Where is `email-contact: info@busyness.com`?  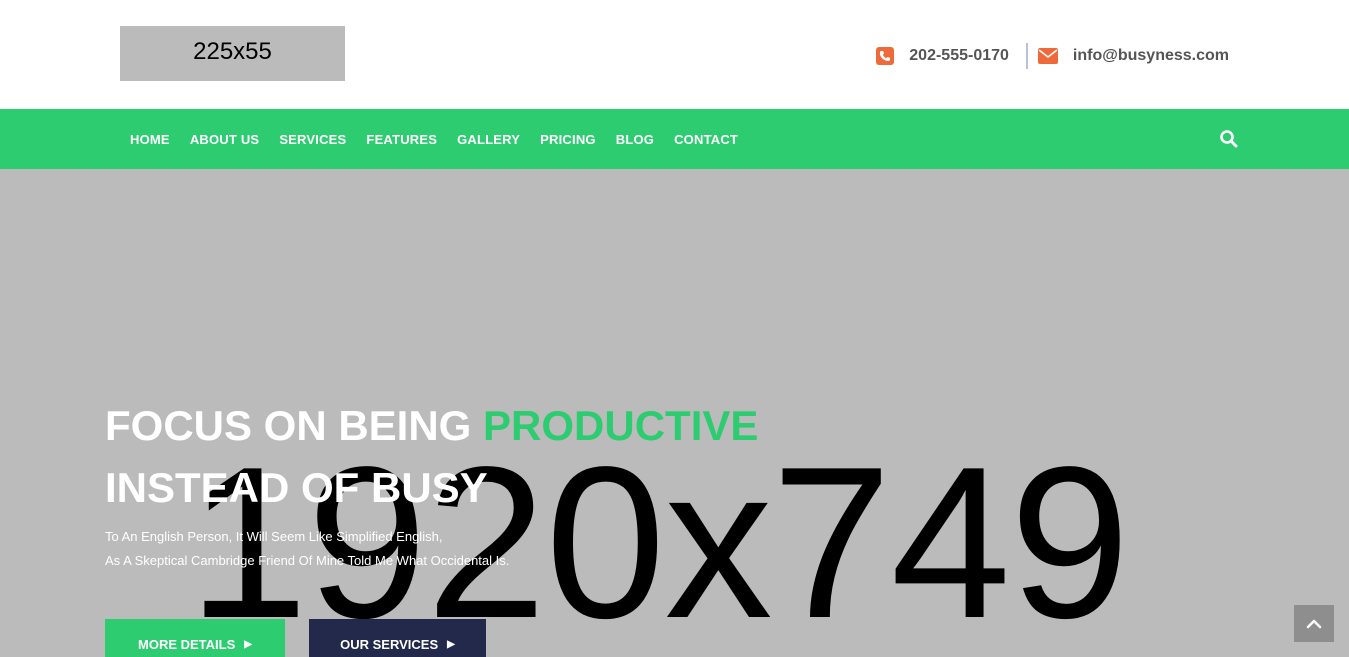 email-contact: info@busyness.com is located at coordinates (1133, 56).